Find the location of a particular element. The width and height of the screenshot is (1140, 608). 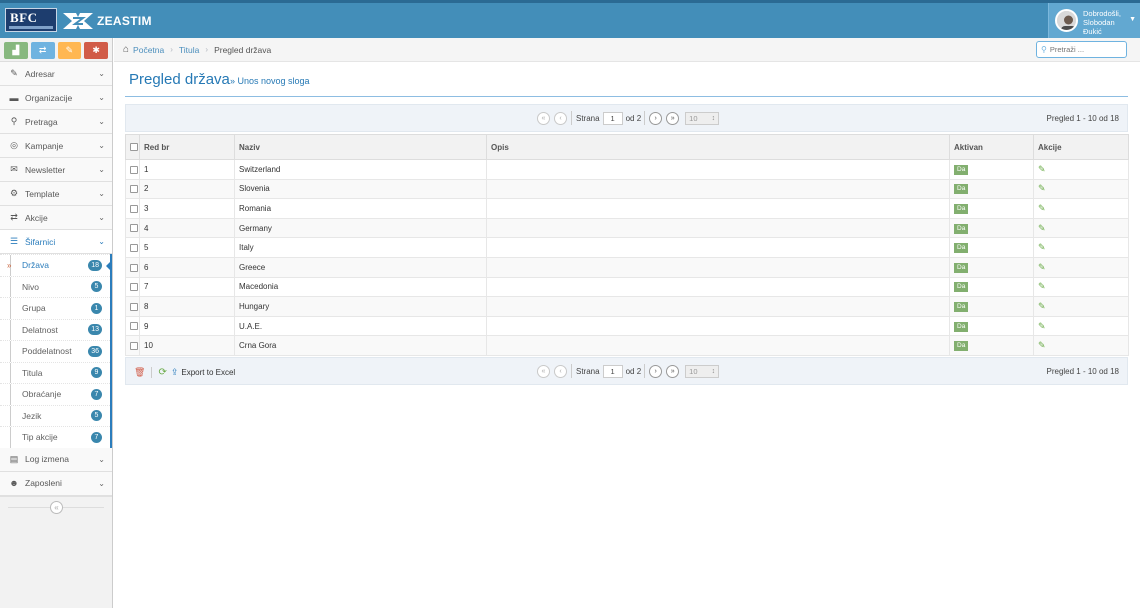

sidebar-item-zaposleni: ☻ Zaposleni ⌄ is located at coordinates (56, 483).